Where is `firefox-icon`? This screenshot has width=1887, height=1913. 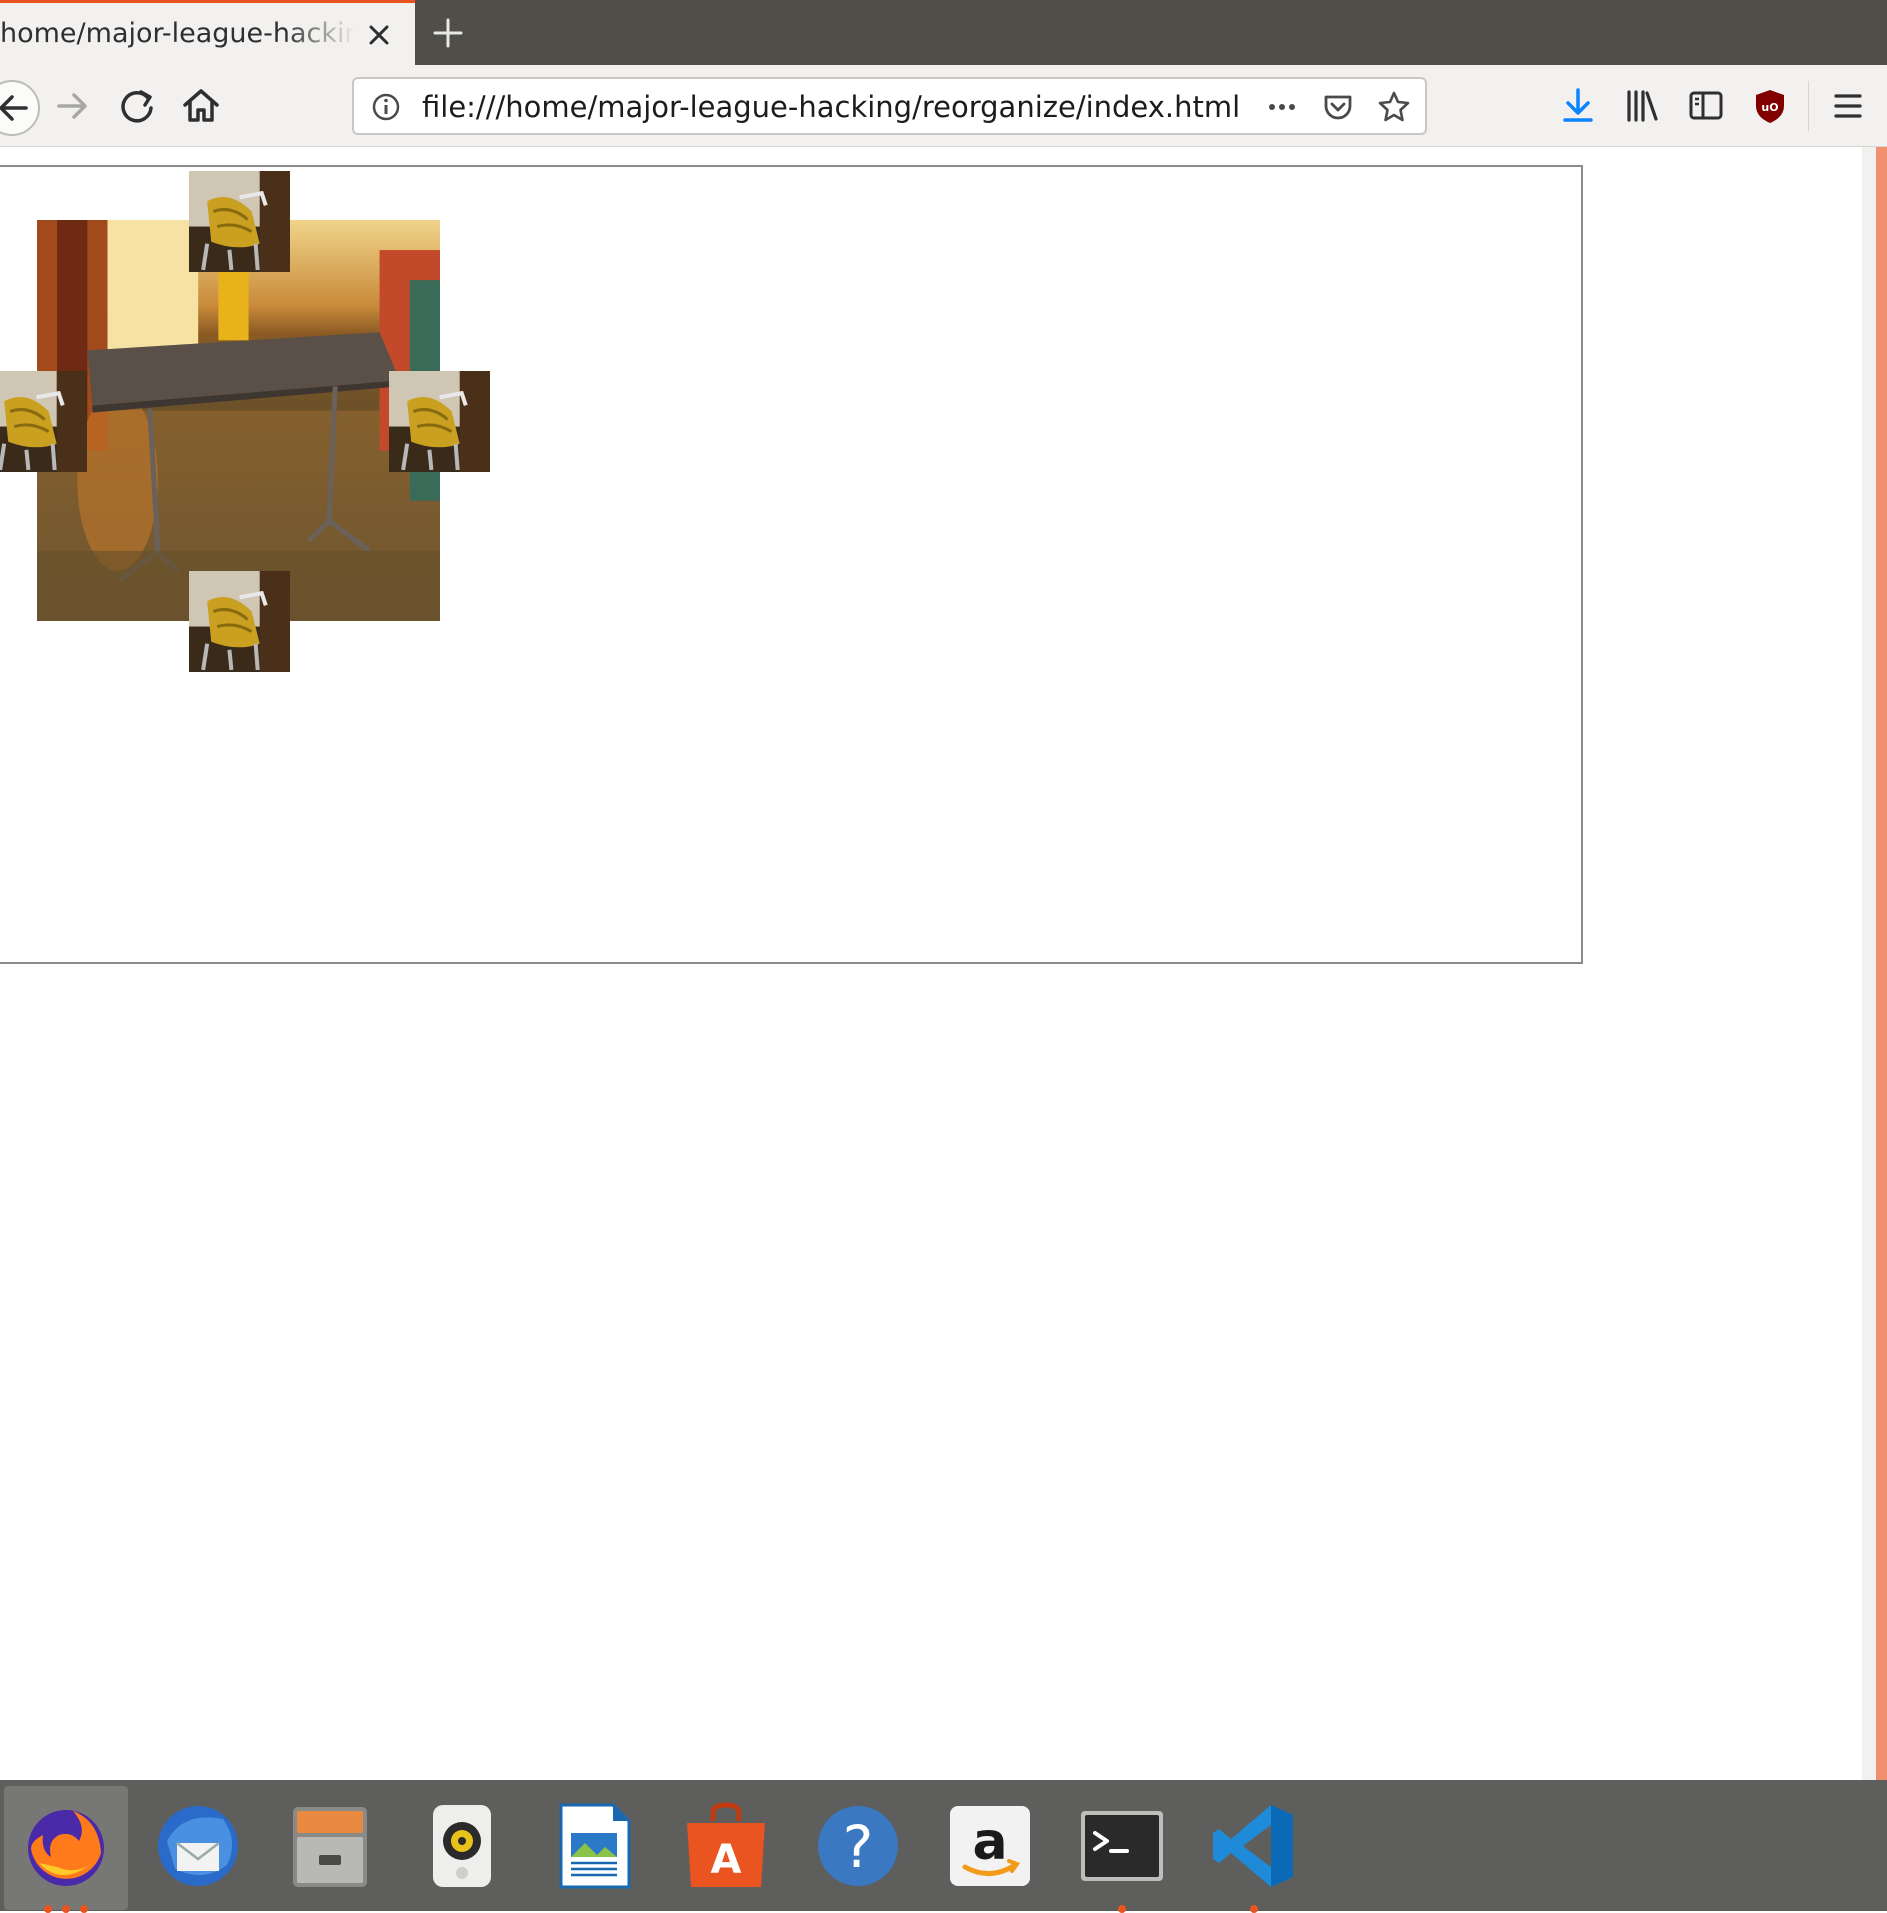 firefox-icon is located at coordinates (66, 1848).